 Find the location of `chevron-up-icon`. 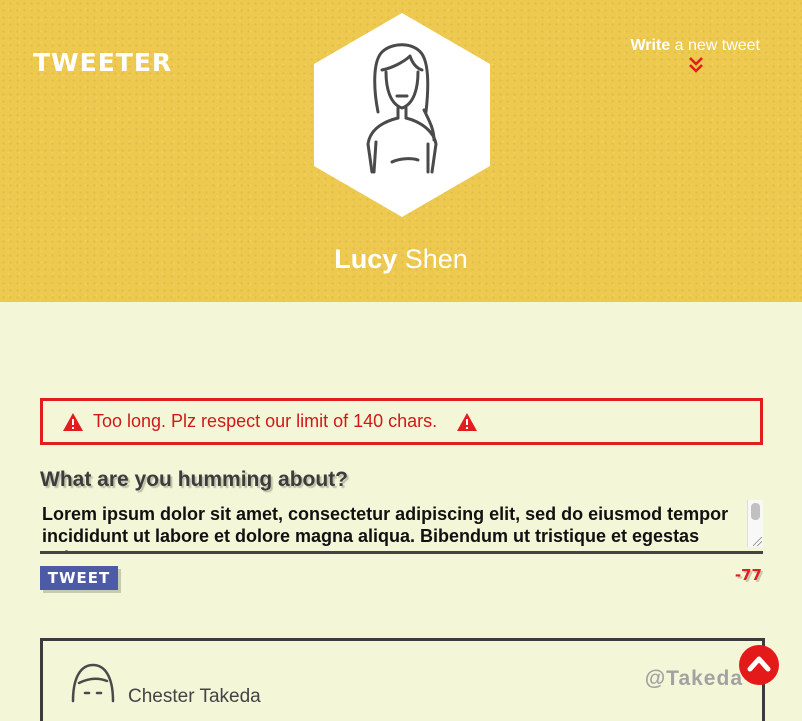

chevron-up-icon is located at coordinates (759, 664).